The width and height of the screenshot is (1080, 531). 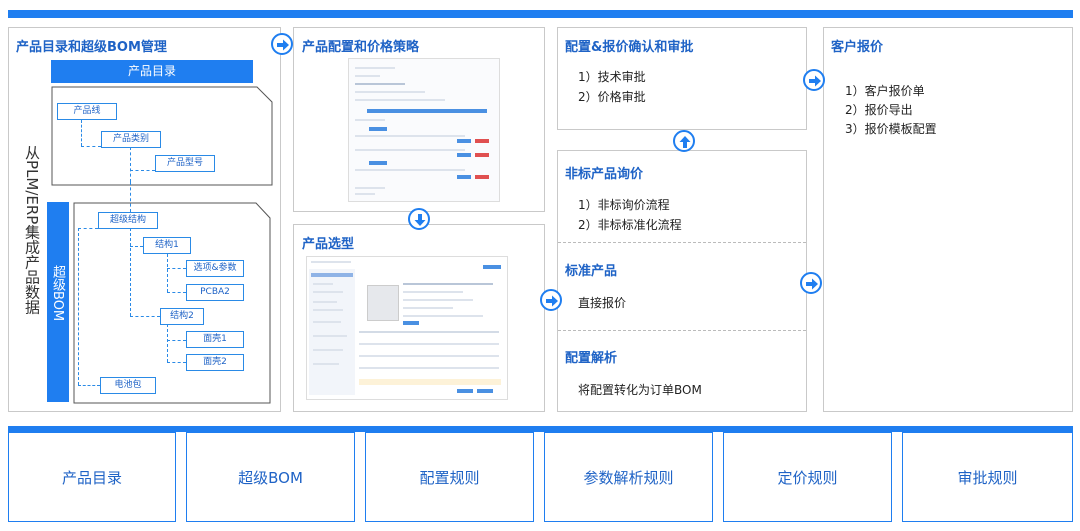 I want to click on standard-item-1: 直接报价, so click(x=602, y=303).